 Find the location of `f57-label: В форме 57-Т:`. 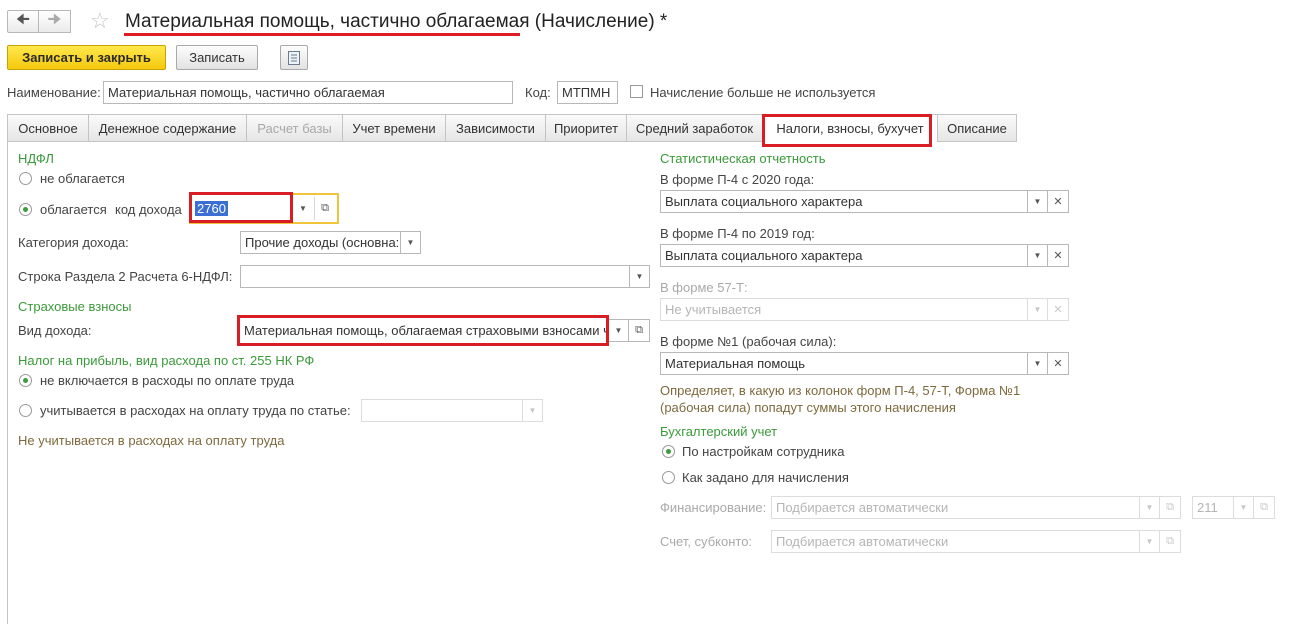

f57-label: В форме 57-Т: is located at coordinates (704, 287).